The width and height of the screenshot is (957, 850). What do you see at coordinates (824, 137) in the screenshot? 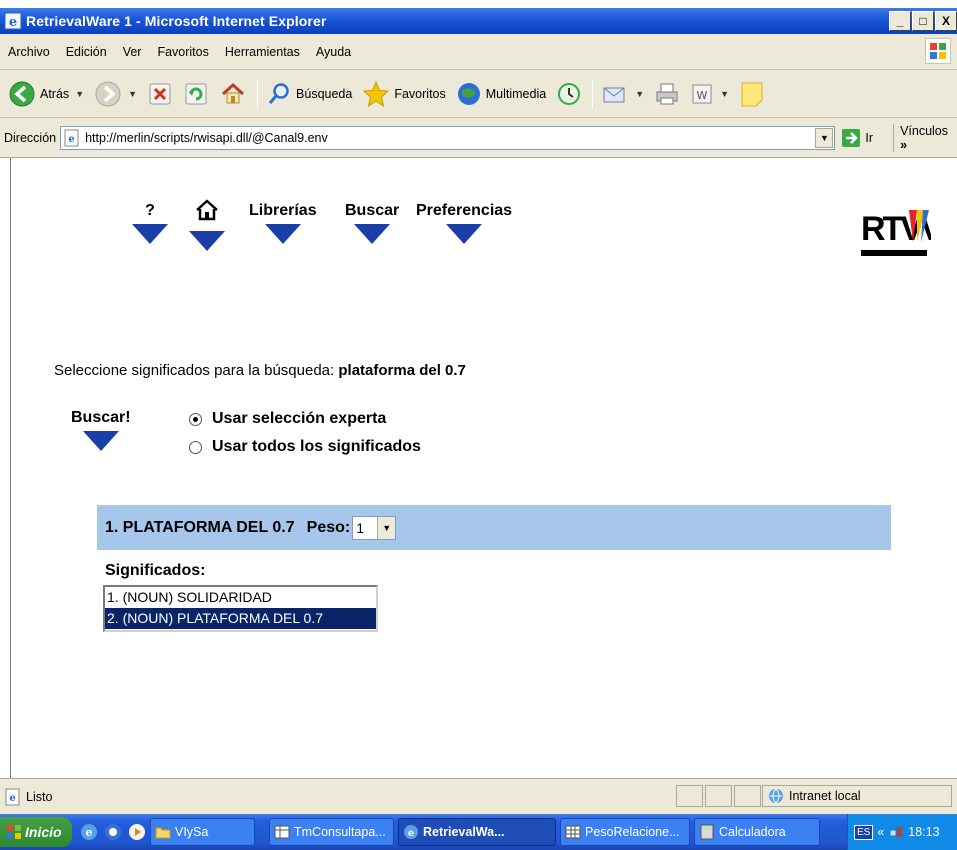
I see `address-dropdown-icon: ▼` at bounding box center [824, 137].